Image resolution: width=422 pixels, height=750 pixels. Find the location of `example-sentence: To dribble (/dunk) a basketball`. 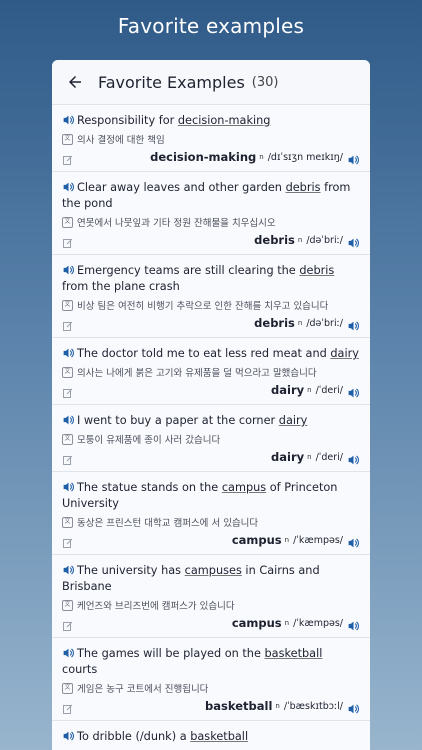

example-sentence: To dribble (/dunk) a basketball is located at coordinates (211, 737).